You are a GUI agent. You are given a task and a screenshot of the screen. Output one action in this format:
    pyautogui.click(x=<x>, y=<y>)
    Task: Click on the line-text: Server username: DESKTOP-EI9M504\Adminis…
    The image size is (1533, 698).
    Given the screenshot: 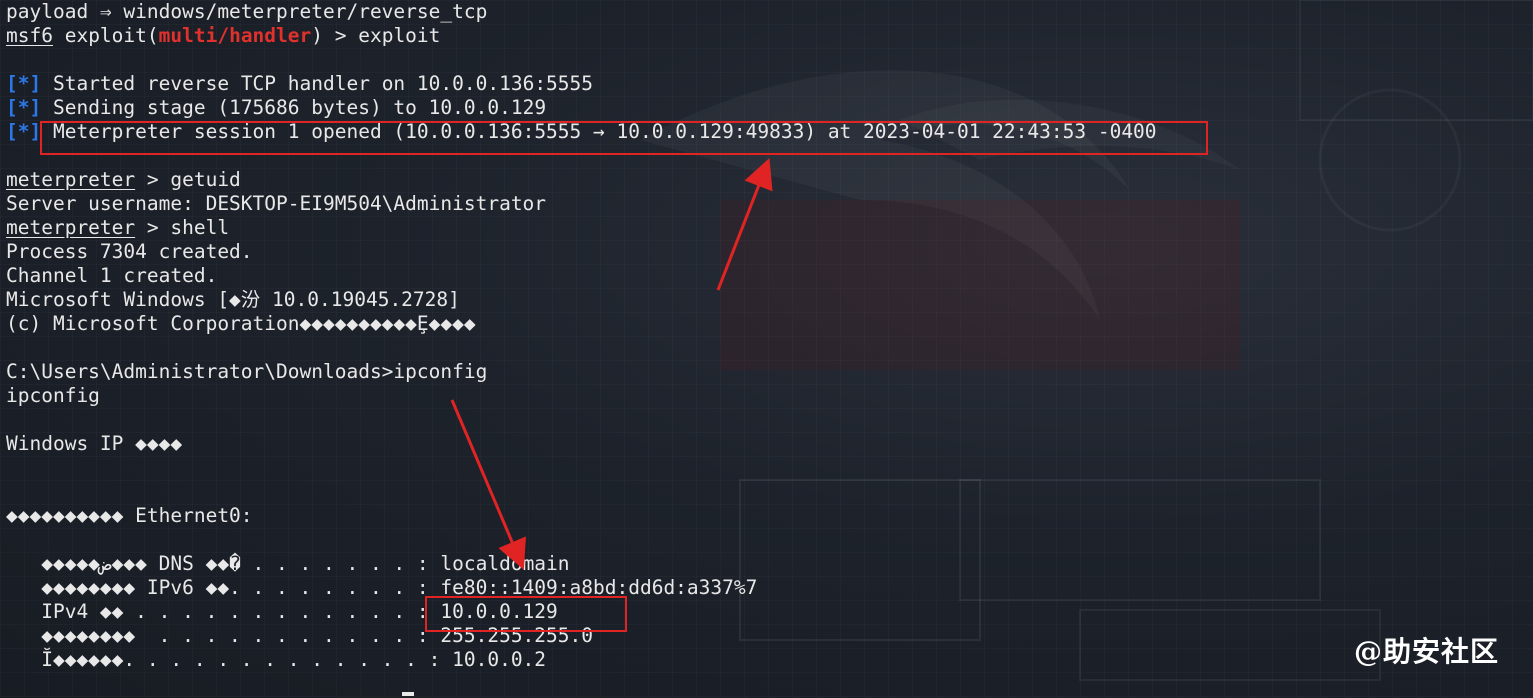 What is the action you would take?
    pyautogui.click(x=276, y=203)
    